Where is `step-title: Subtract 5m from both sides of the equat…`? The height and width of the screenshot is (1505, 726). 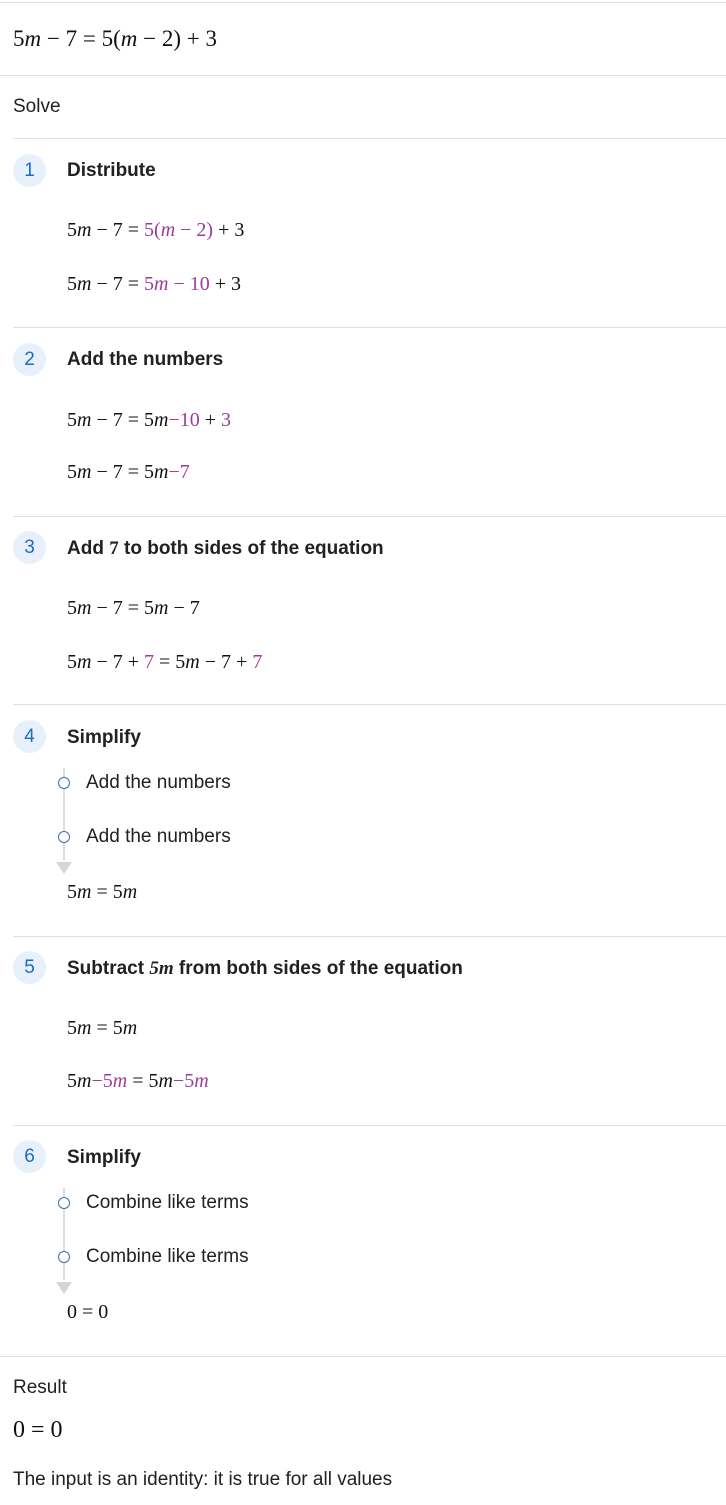
step-title: Subtract 5m from both sides of the equat… is located at coordinates (265, 969).